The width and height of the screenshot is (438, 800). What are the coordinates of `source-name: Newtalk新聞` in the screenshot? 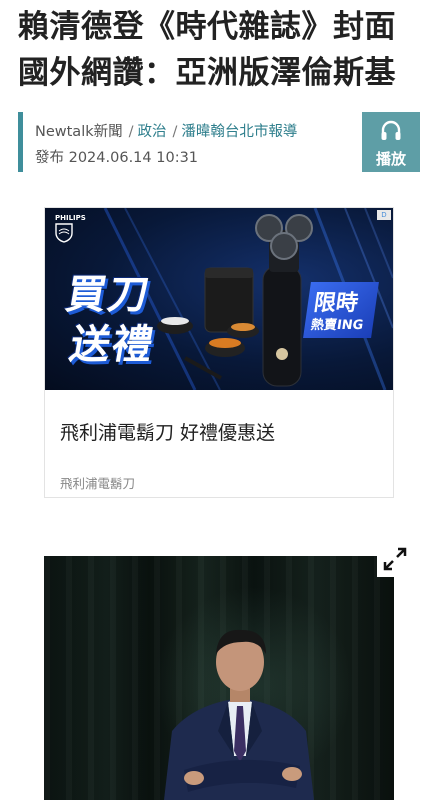 It's located at (79, 132).